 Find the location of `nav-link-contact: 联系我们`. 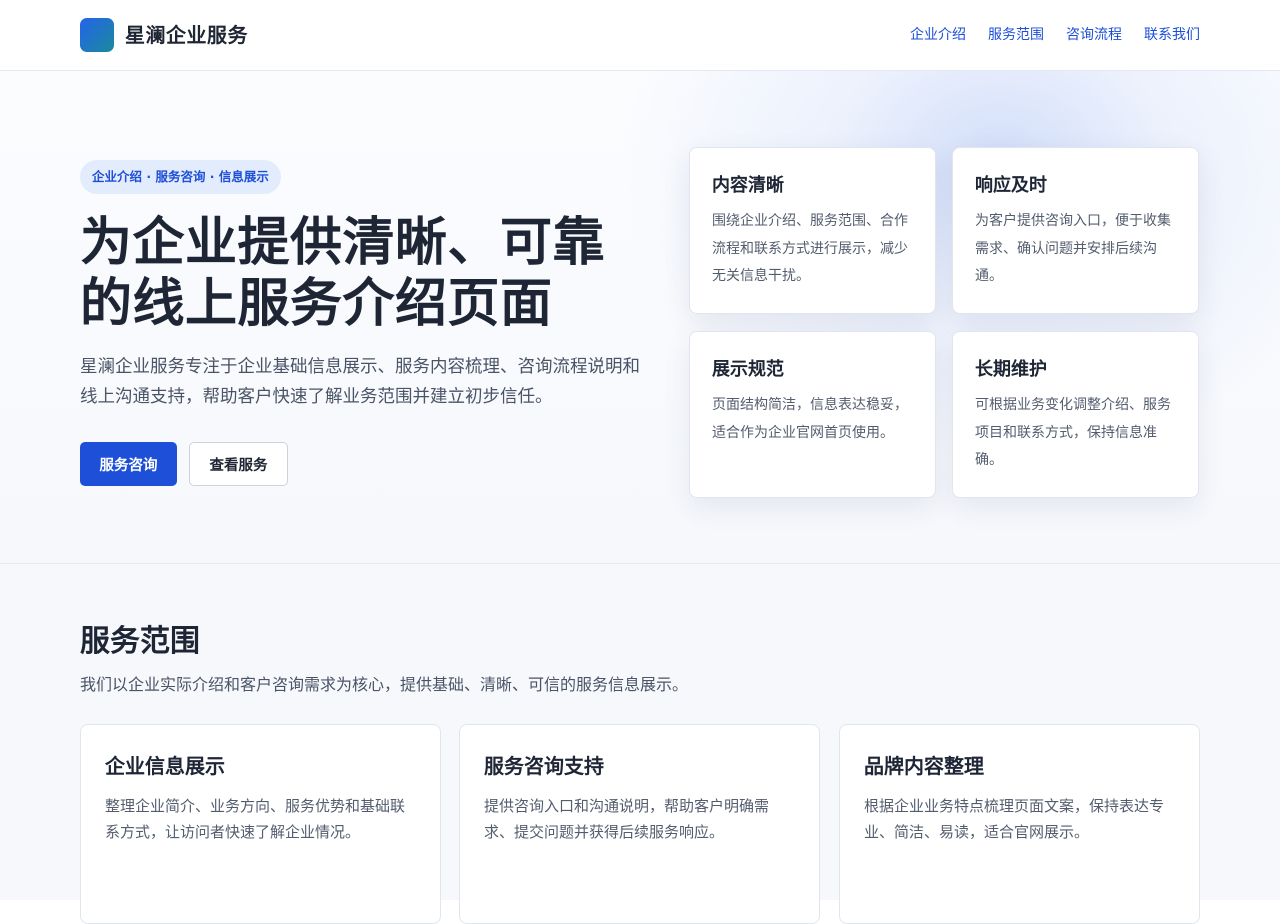

nav-link-contact: 联系我们 is located at coordinates (1172, 35).